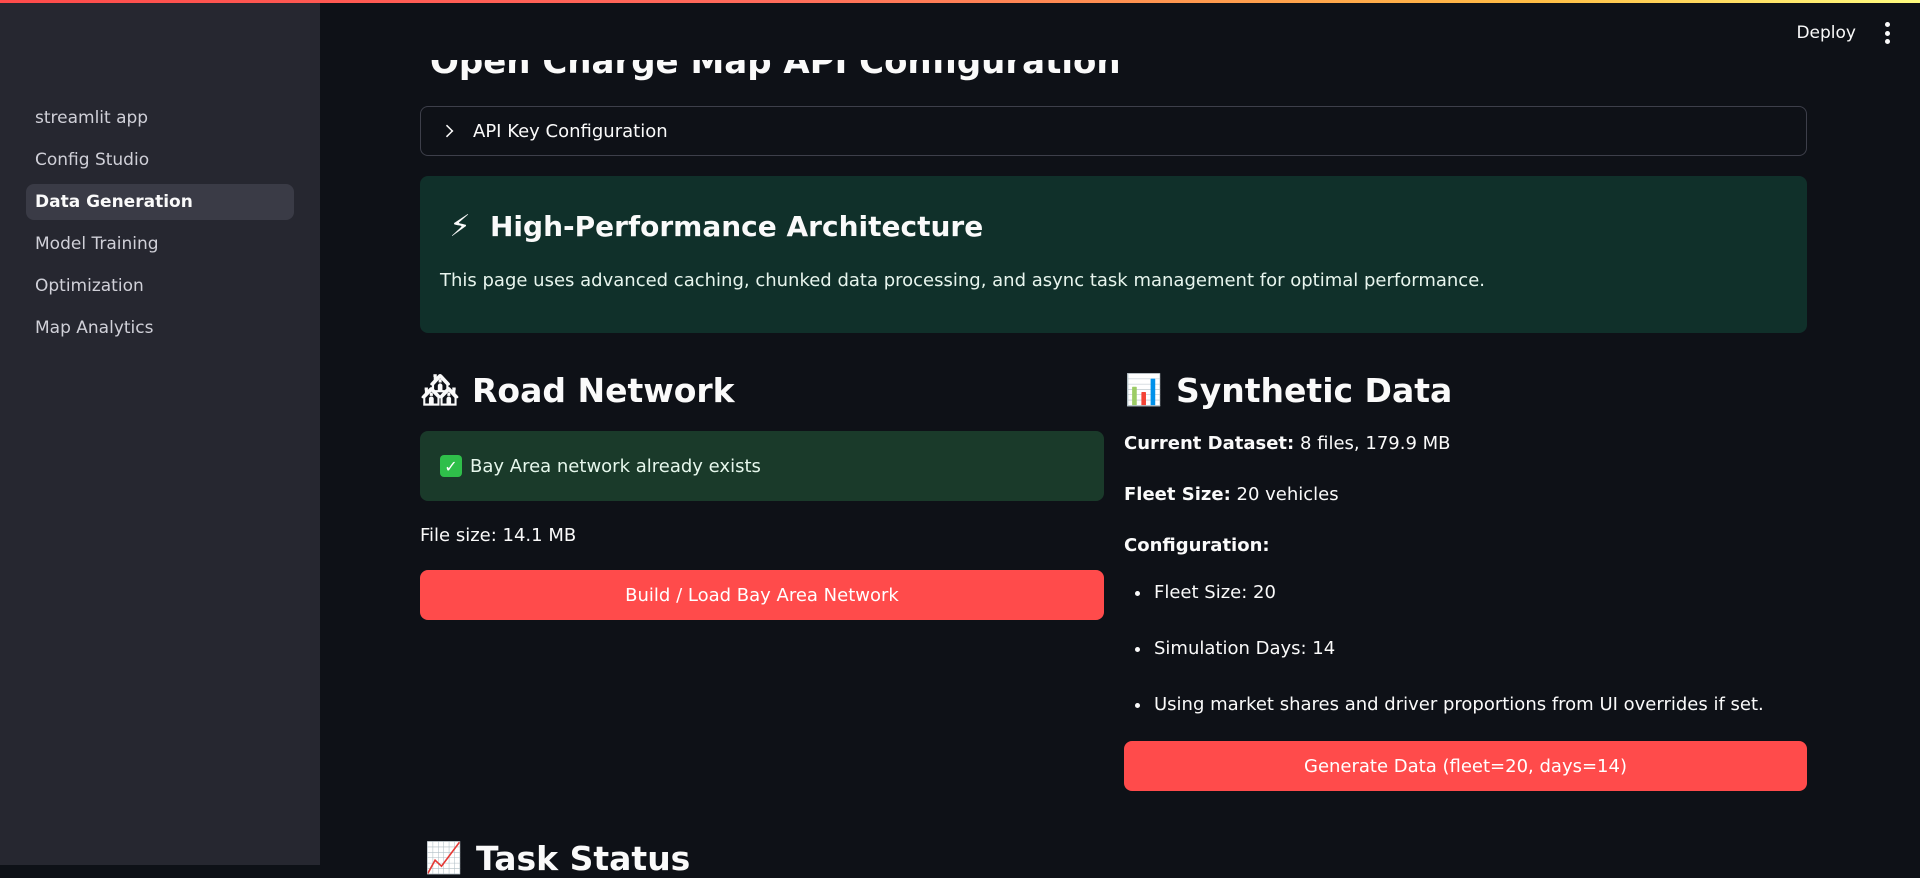 This screenshot has height=878, width=1920. What do you see at coordinates (1465, 494) in the screenshot?
I see `fleet-size-row: Fleet Size: 20 vehicles` at bounding box center [1465, 494].